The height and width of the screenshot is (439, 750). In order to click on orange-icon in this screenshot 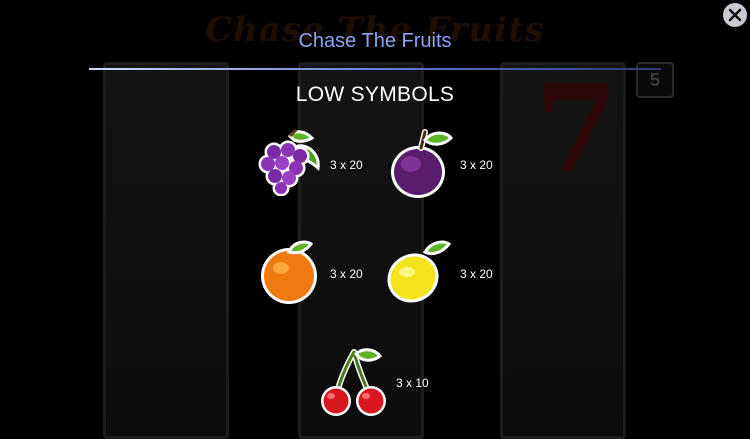, I will do `click(289, 272)`.